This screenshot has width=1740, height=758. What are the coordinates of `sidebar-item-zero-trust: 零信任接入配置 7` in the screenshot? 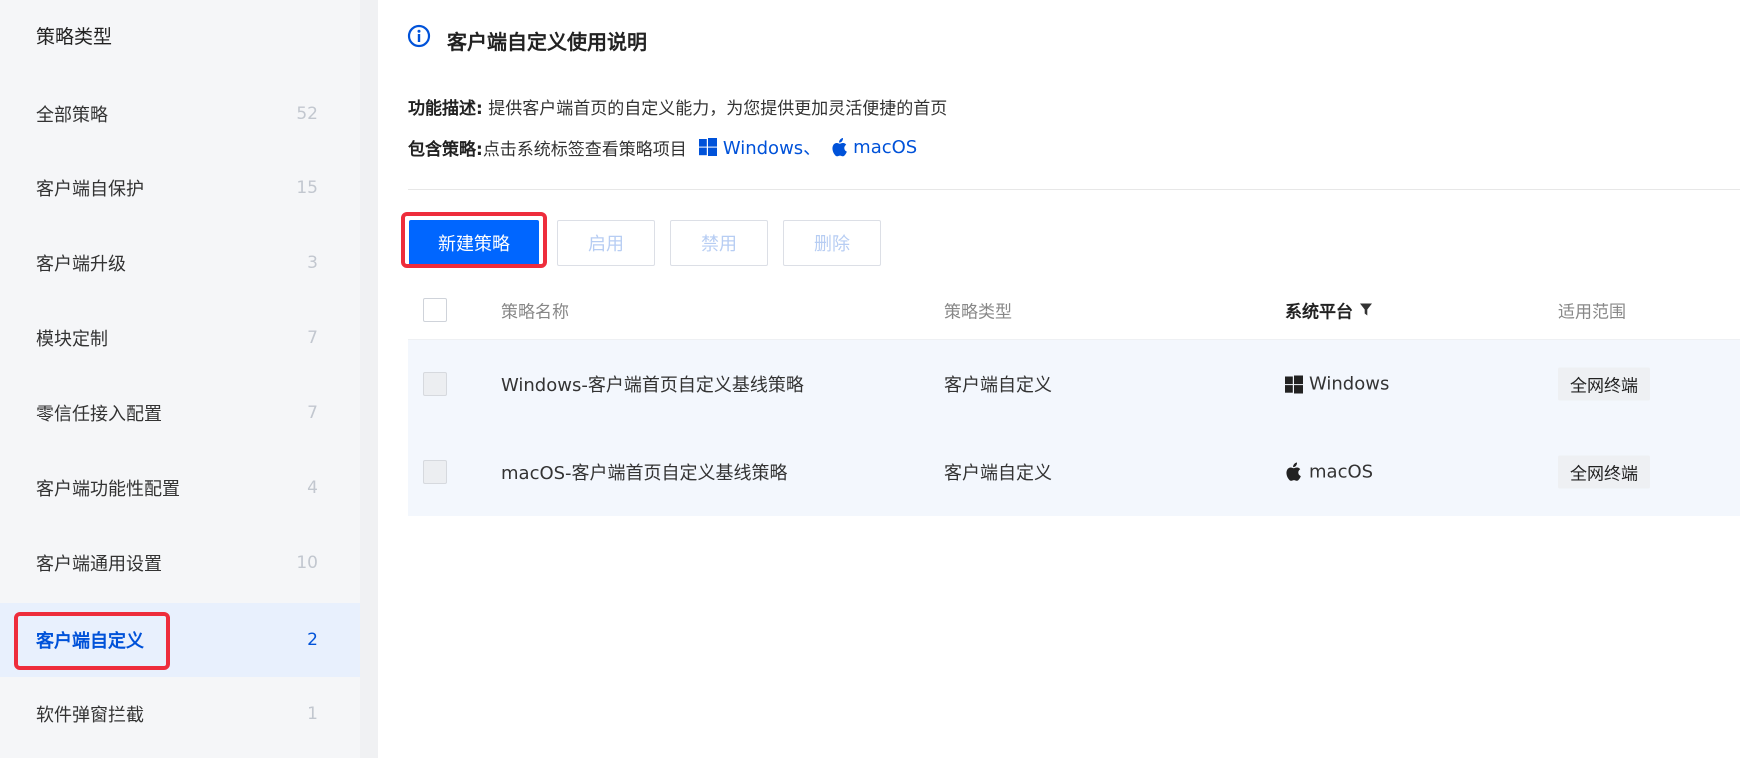 It's located at (180, 413).